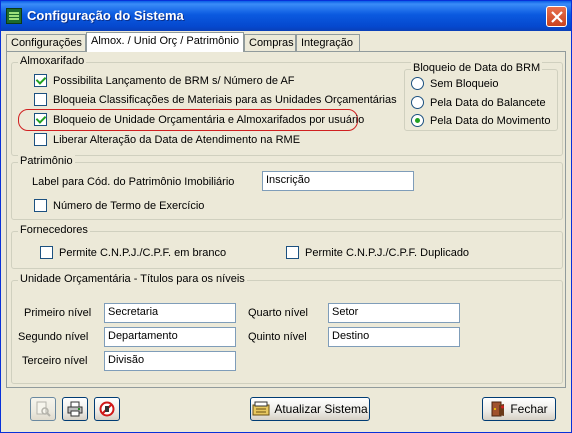 The height and width of the screenshot is (433, 572). I want to click on print-button, so click(75, 409).